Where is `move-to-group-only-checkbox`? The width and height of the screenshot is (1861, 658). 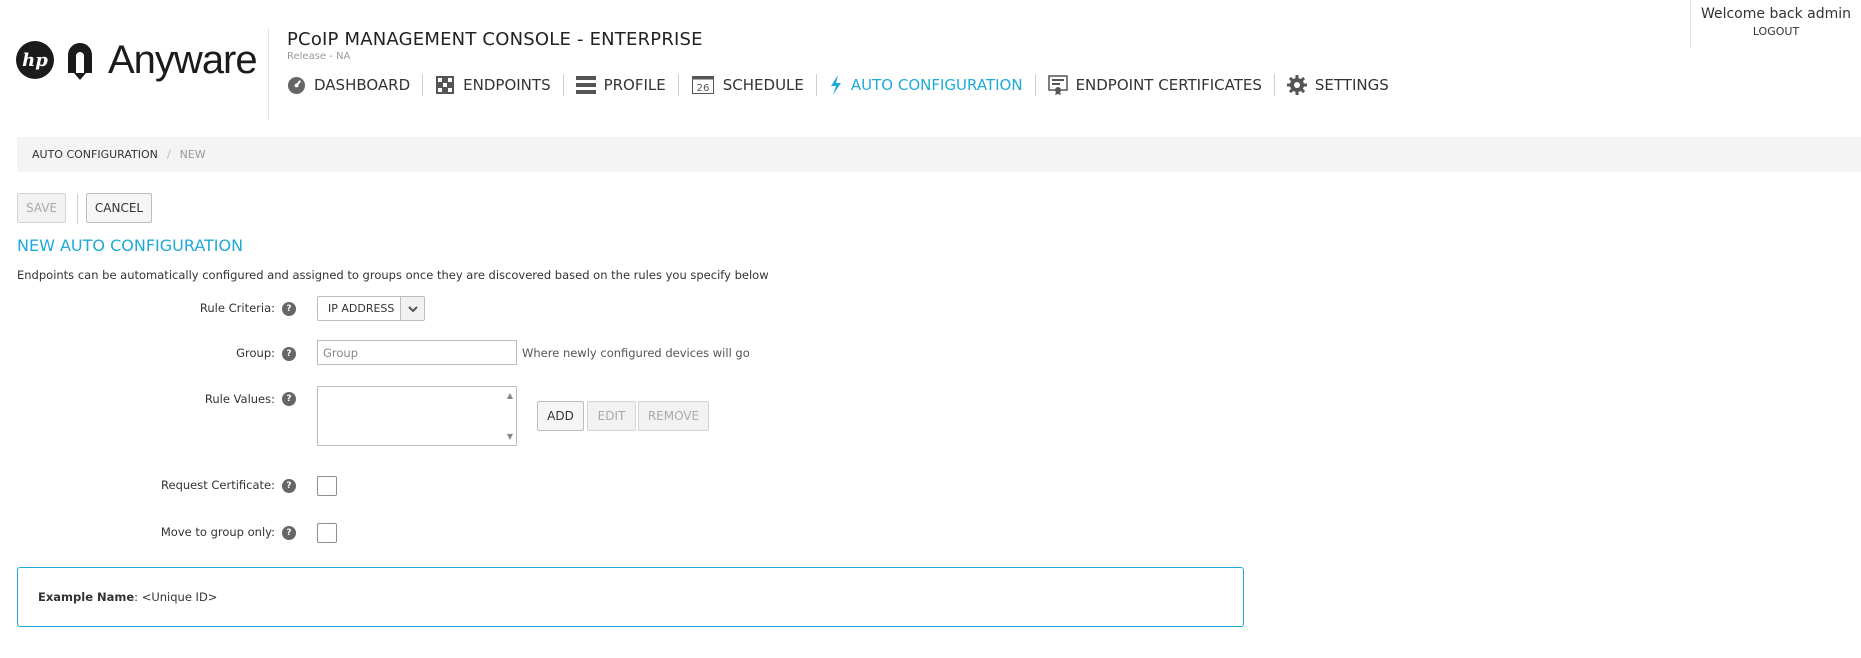
move-to-group-only-checkbox is located at coordinates (327, 533).